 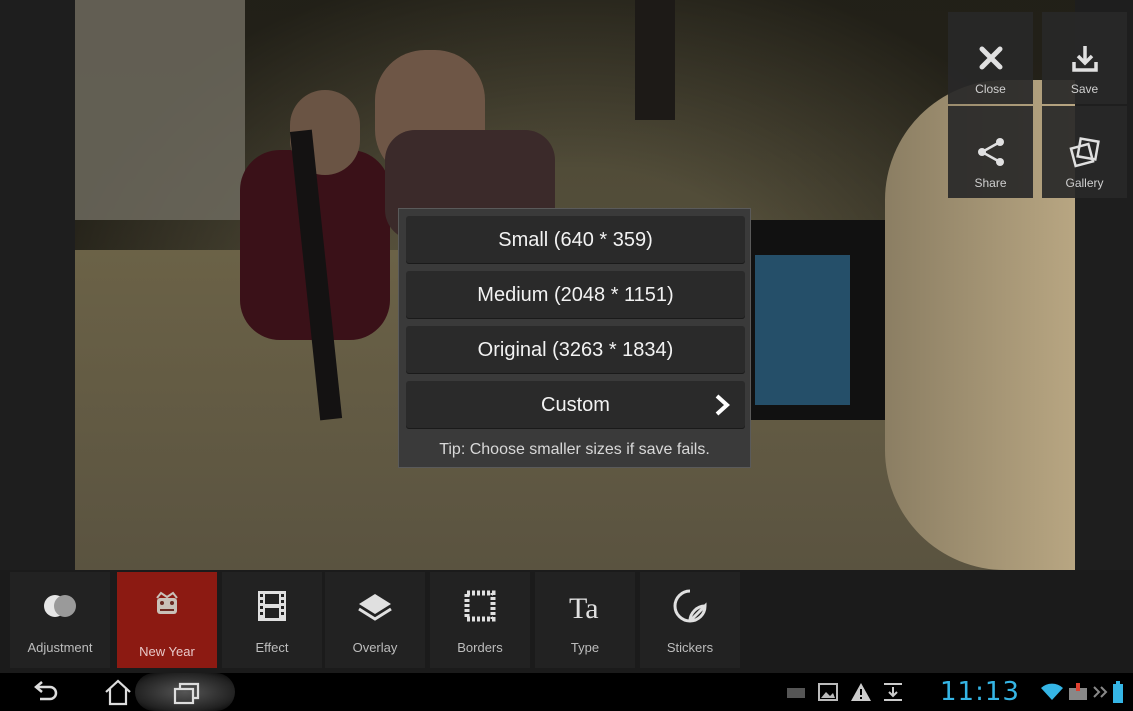 I want to click on tool-label: Stickers, so click(x=690, y=647).